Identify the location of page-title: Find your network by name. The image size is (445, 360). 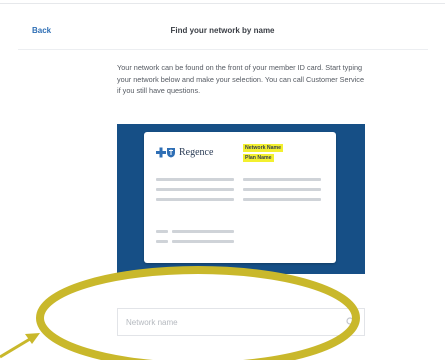
(222, 30).